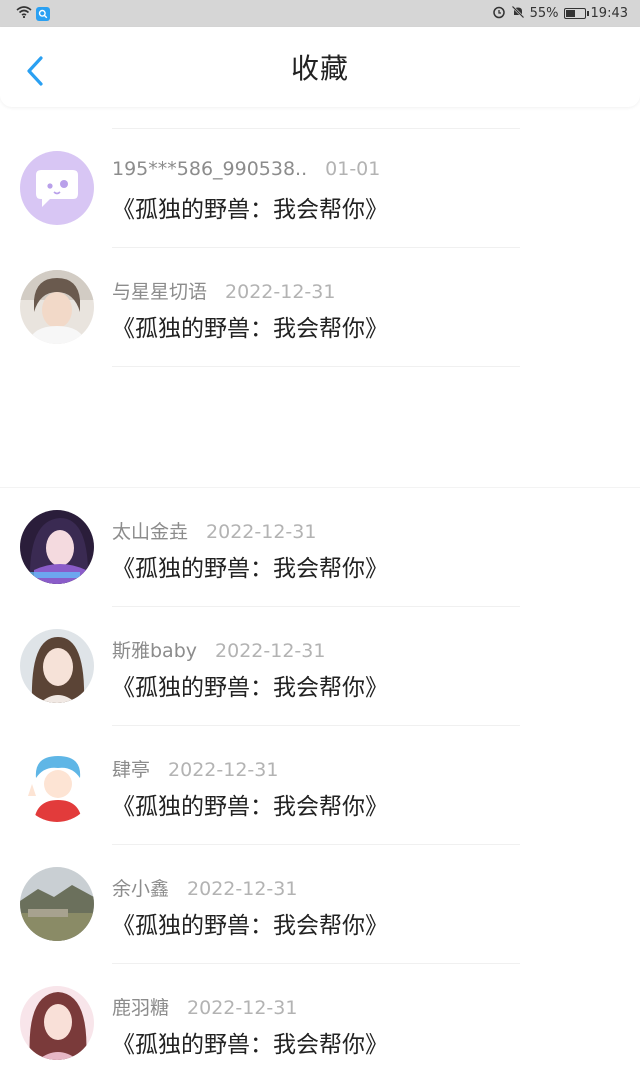 The image size is (640, 1067). I want to click on username: 太山金垚, so click(150, 530).